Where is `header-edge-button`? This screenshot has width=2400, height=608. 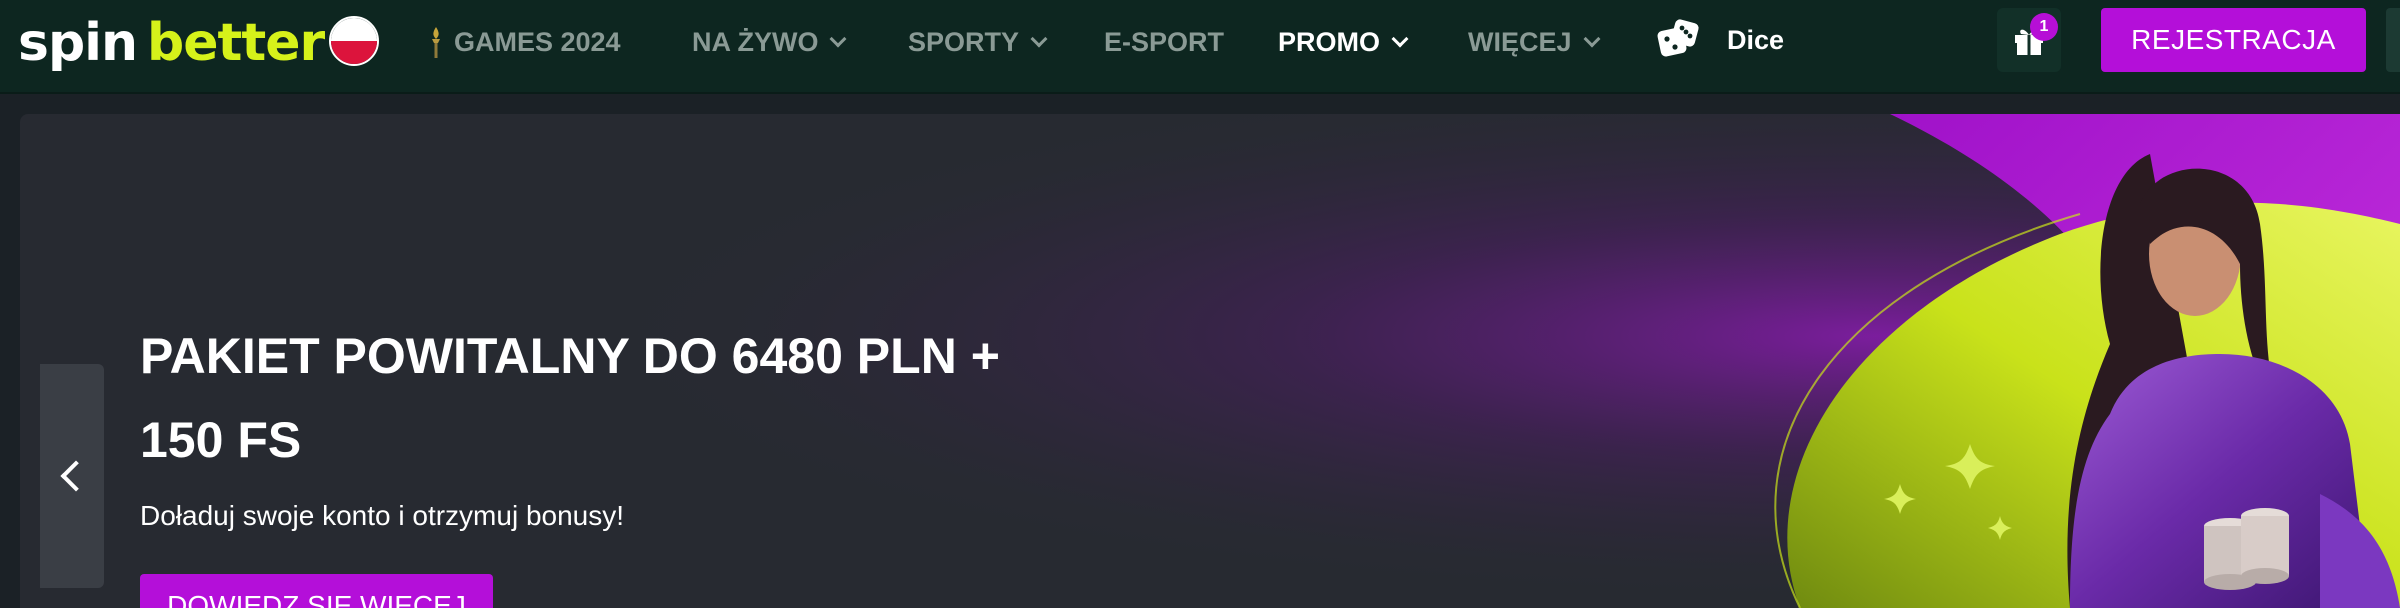 header-edge-button is located at coordinates (2393, 40).